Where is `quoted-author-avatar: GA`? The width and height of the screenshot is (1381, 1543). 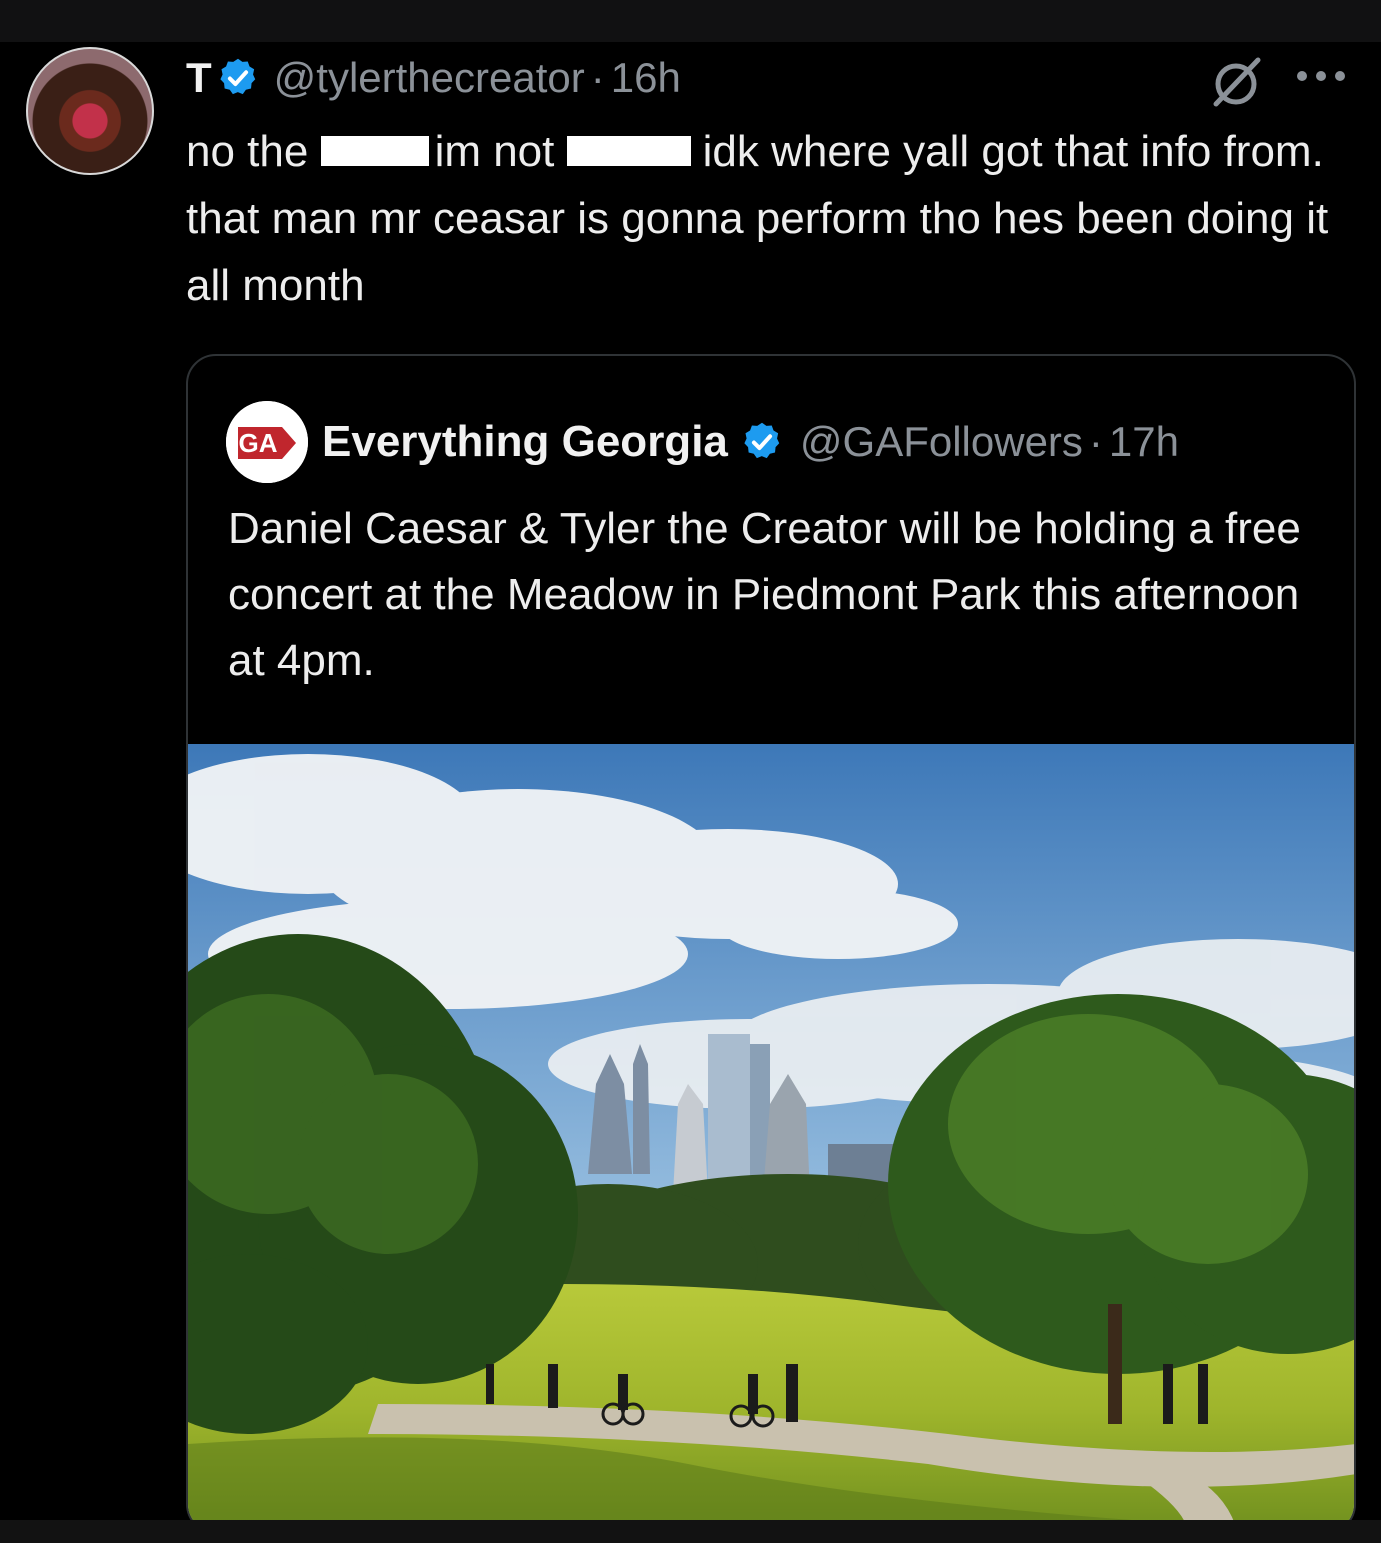 quoted-author-avatar: GA is located at coordinates (267, 442).